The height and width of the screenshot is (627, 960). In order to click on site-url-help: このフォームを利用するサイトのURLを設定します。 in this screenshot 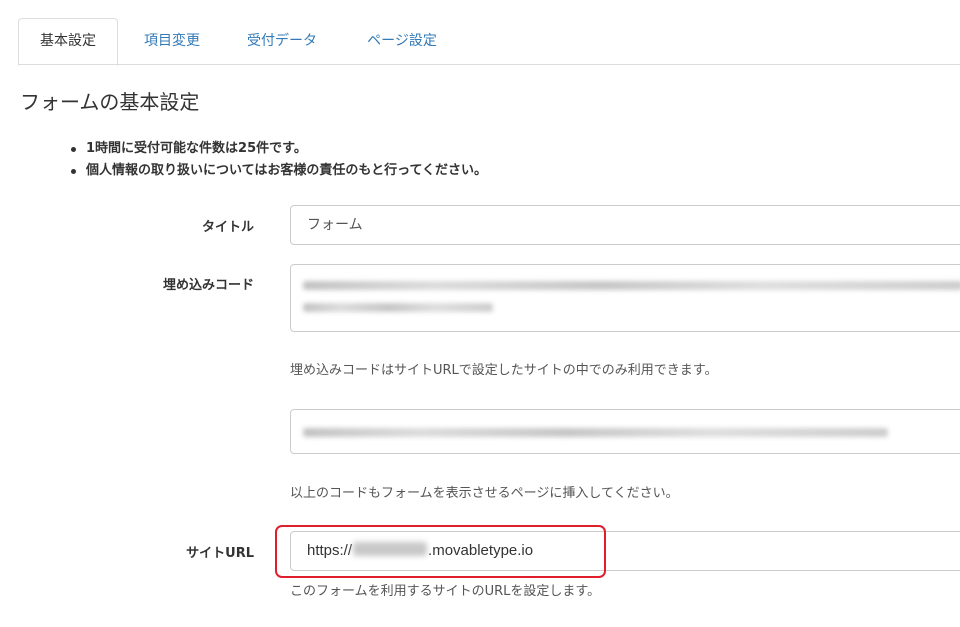, I will do `click(445, 591)`.